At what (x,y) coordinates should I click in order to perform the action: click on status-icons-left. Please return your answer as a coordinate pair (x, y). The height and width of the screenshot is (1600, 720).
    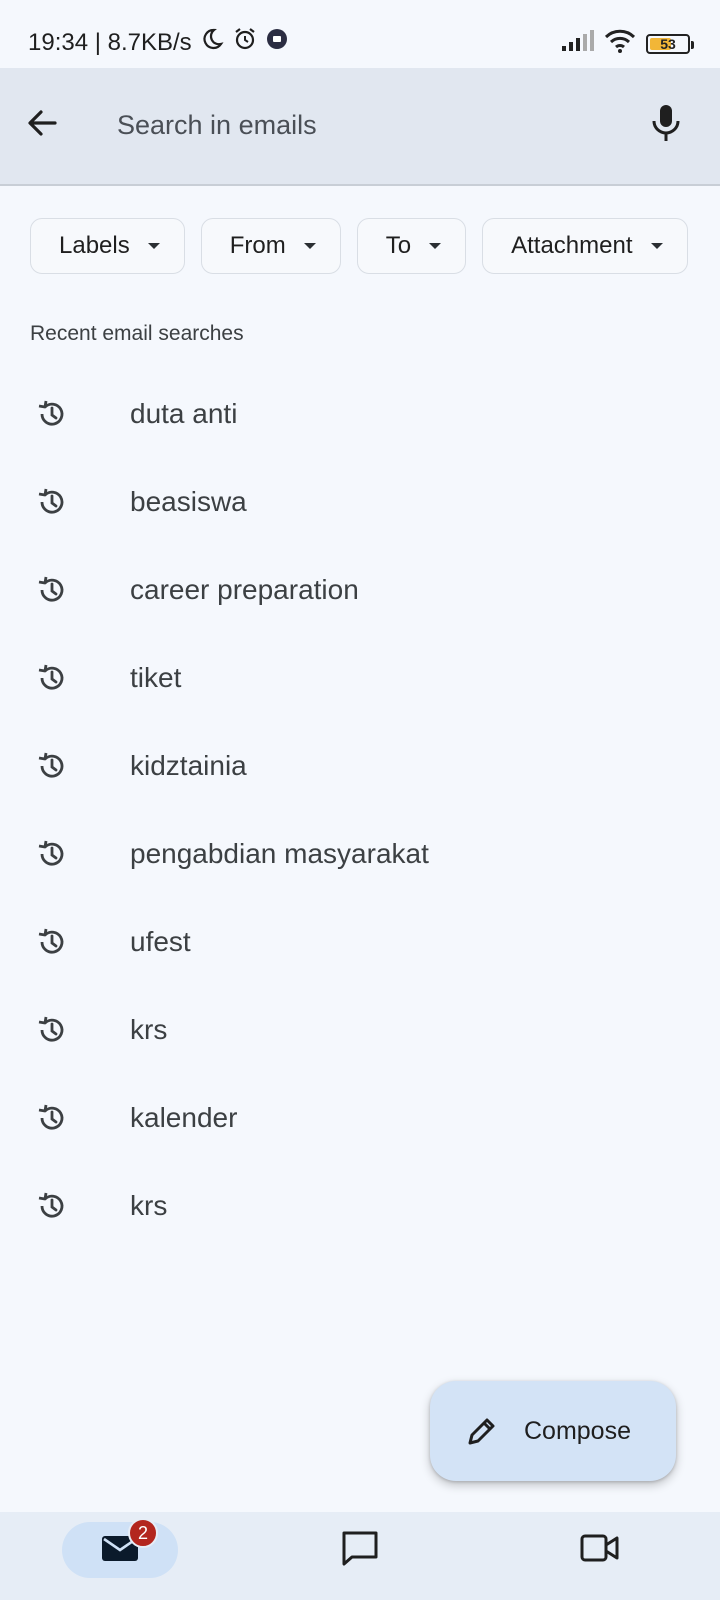
    Looking at the image, I should click on (244, 42).